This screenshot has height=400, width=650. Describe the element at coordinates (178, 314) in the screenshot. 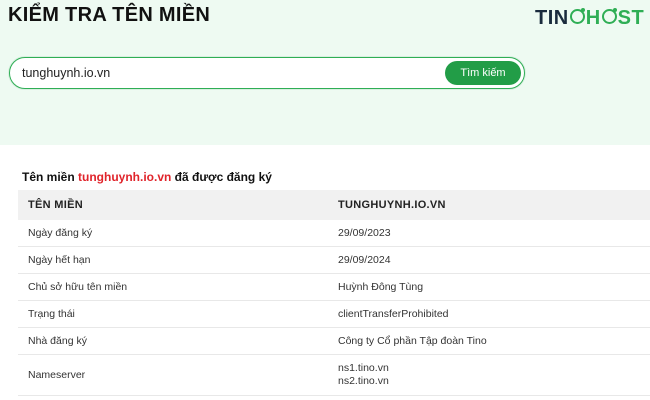

I see `row-label: Trạng thái` at that location.